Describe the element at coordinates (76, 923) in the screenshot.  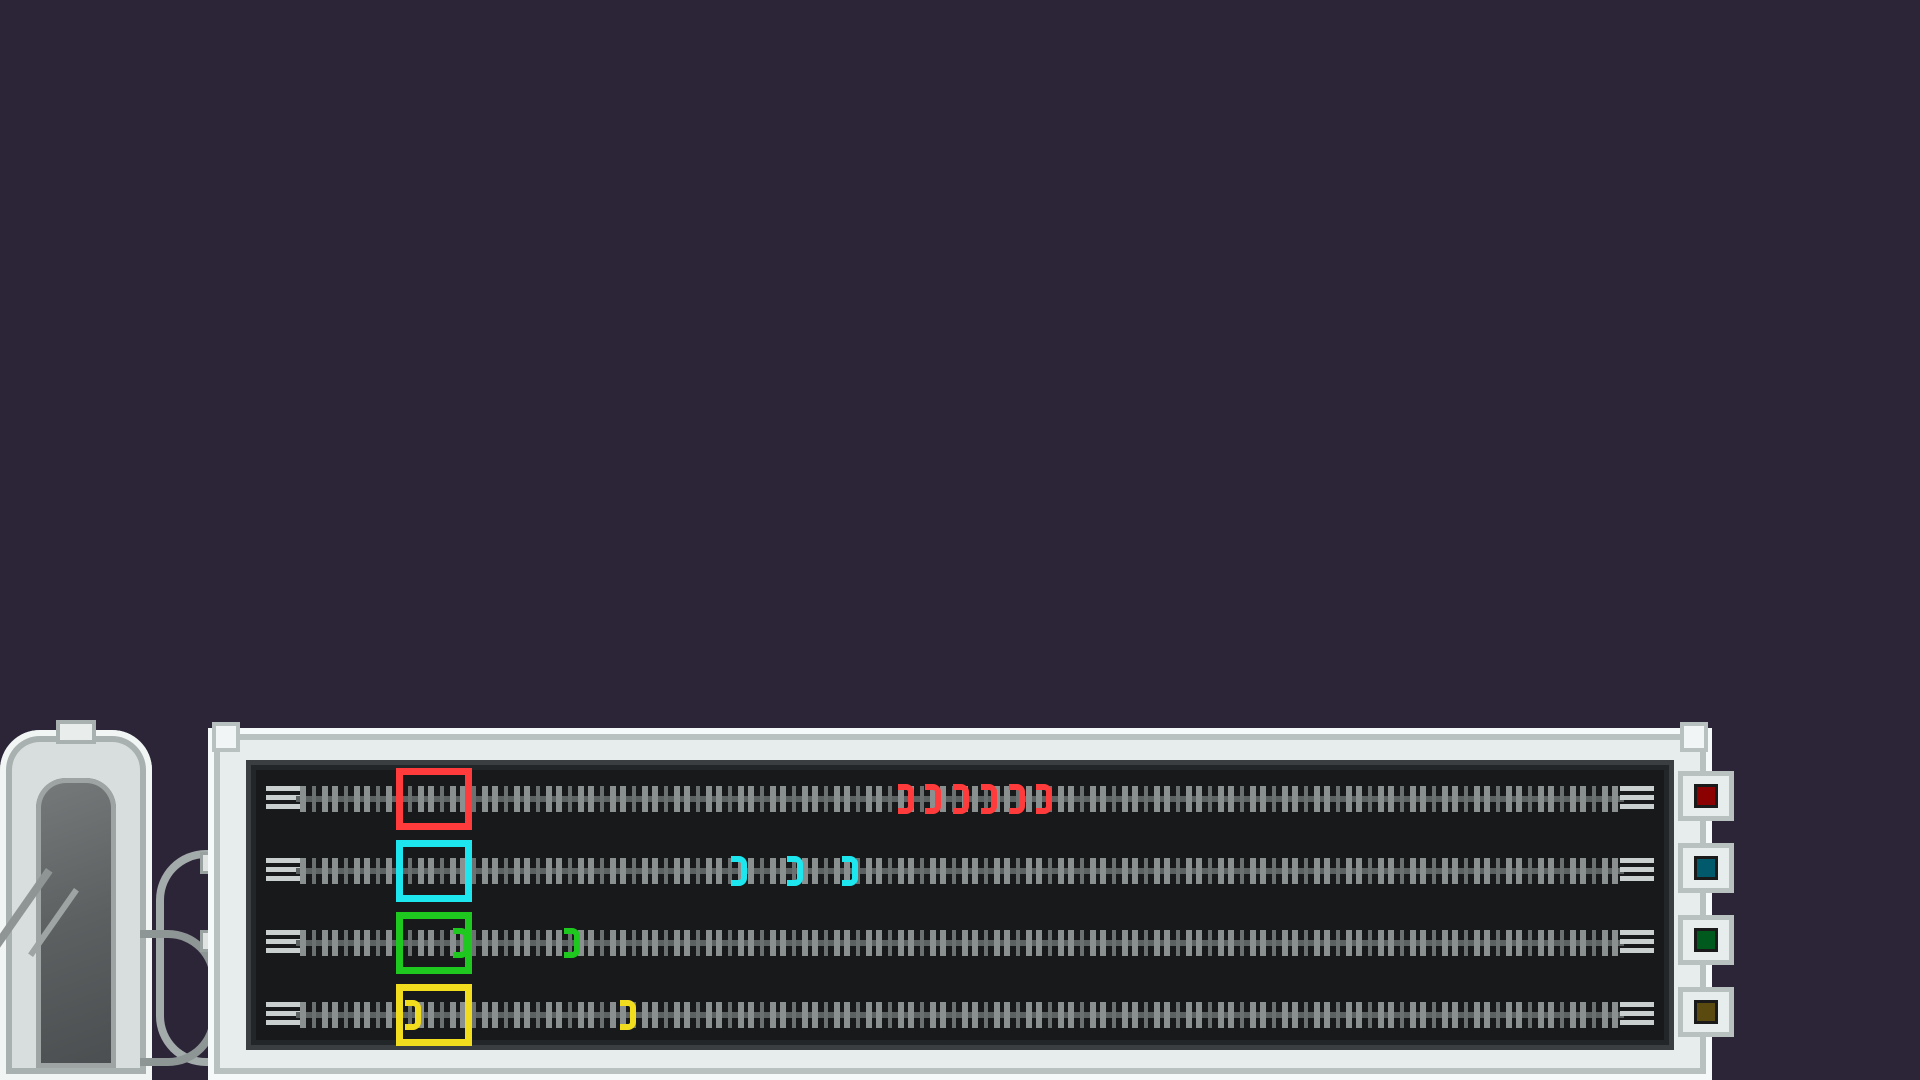
I see `pillar-glass` at that location.